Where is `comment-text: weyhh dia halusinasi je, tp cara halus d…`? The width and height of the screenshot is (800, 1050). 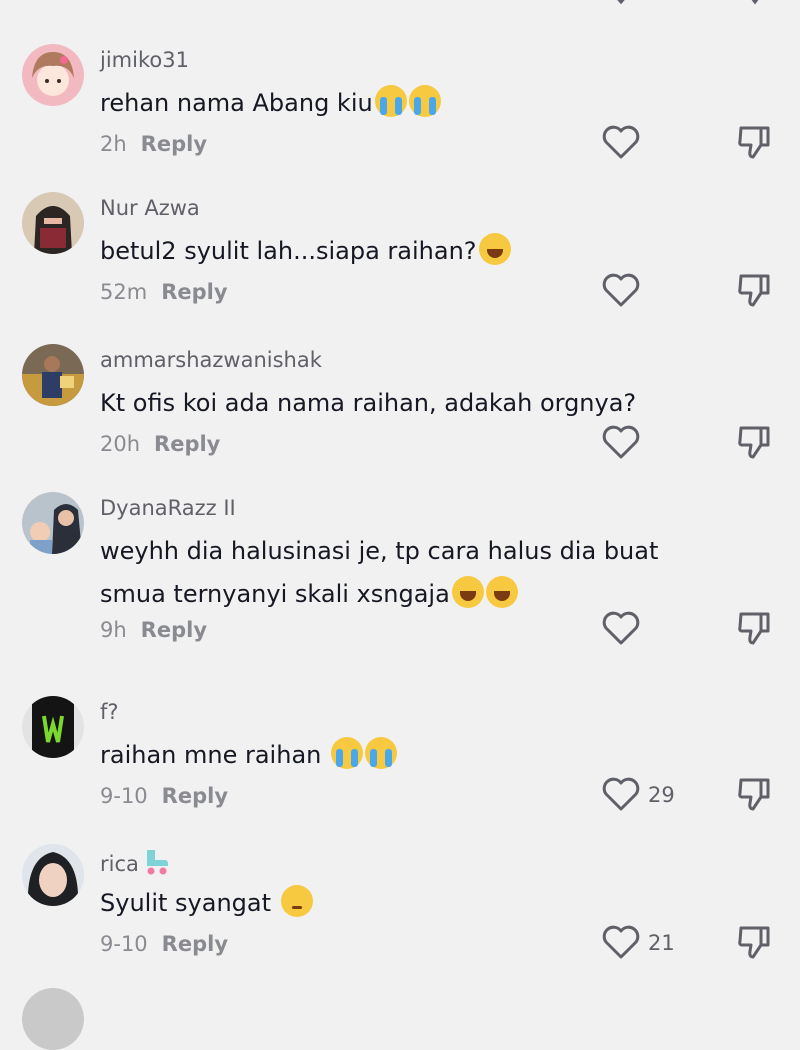 comment-text: weyhh dia halusinasi je, tp cara halus d… is located at coordinates (420, 573).